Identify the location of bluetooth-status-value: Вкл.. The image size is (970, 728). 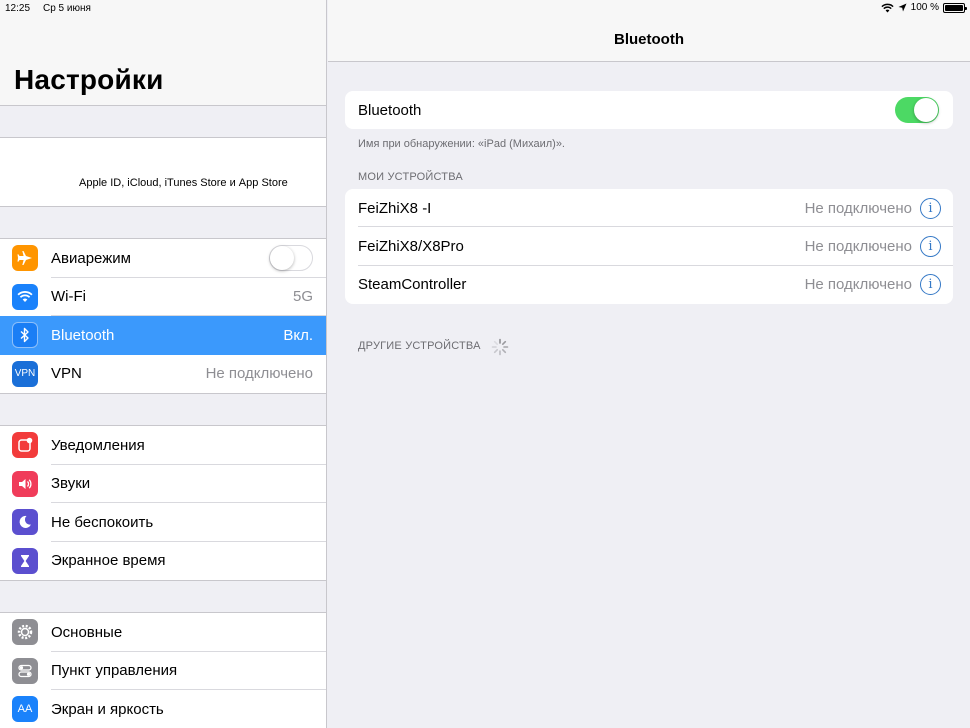
(298, 335).